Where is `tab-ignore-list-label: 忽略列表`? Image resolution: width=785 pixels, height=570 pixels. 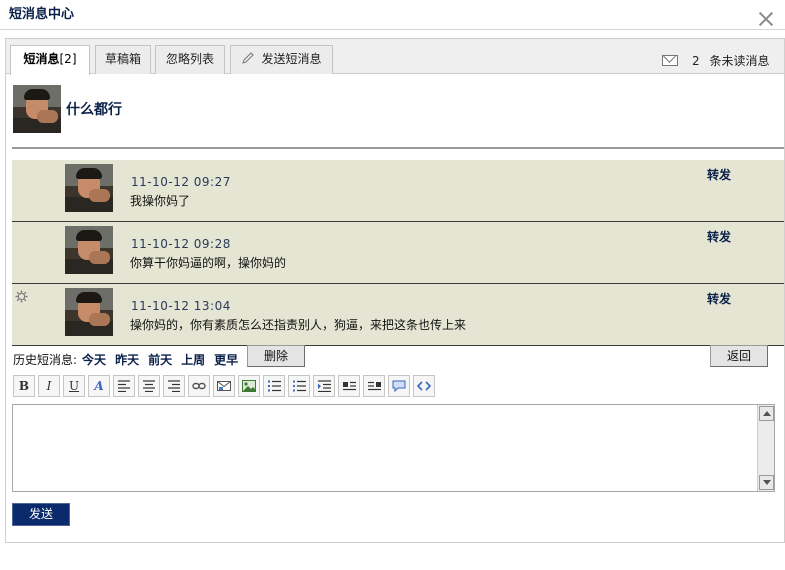
tab-ignore-list-label: 忽略列表 is located at coordinates (189, 59).